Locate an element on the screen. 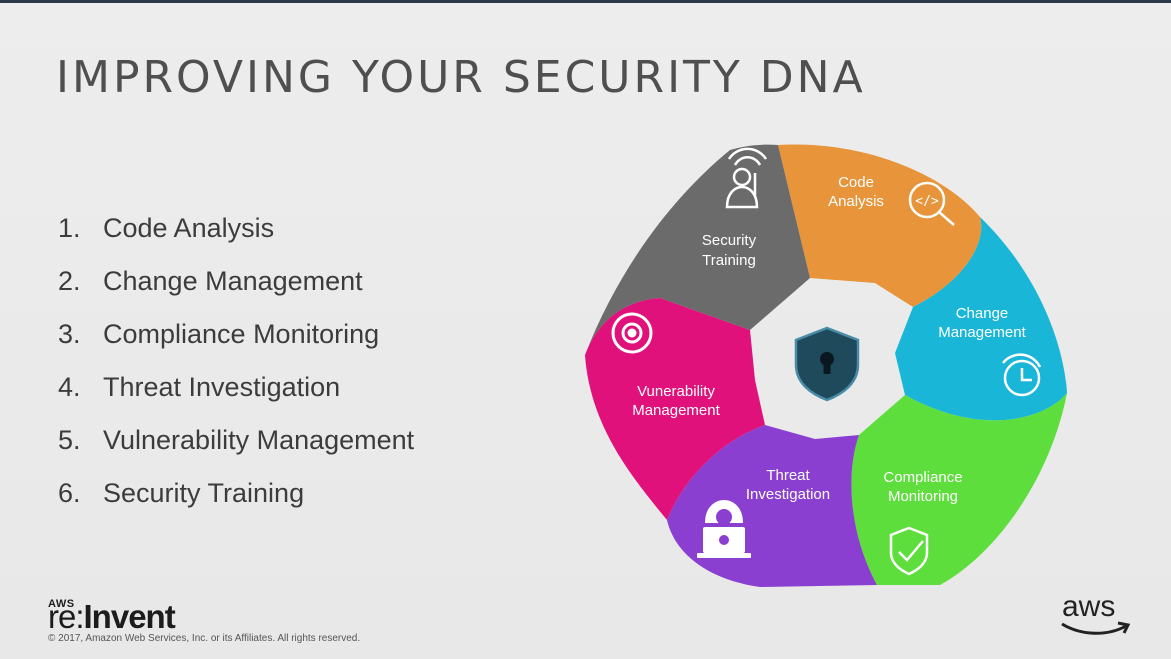 The width and height of the screenshot is (1171, 659). segment-label: Investigation is located at coordinates (788, 494).